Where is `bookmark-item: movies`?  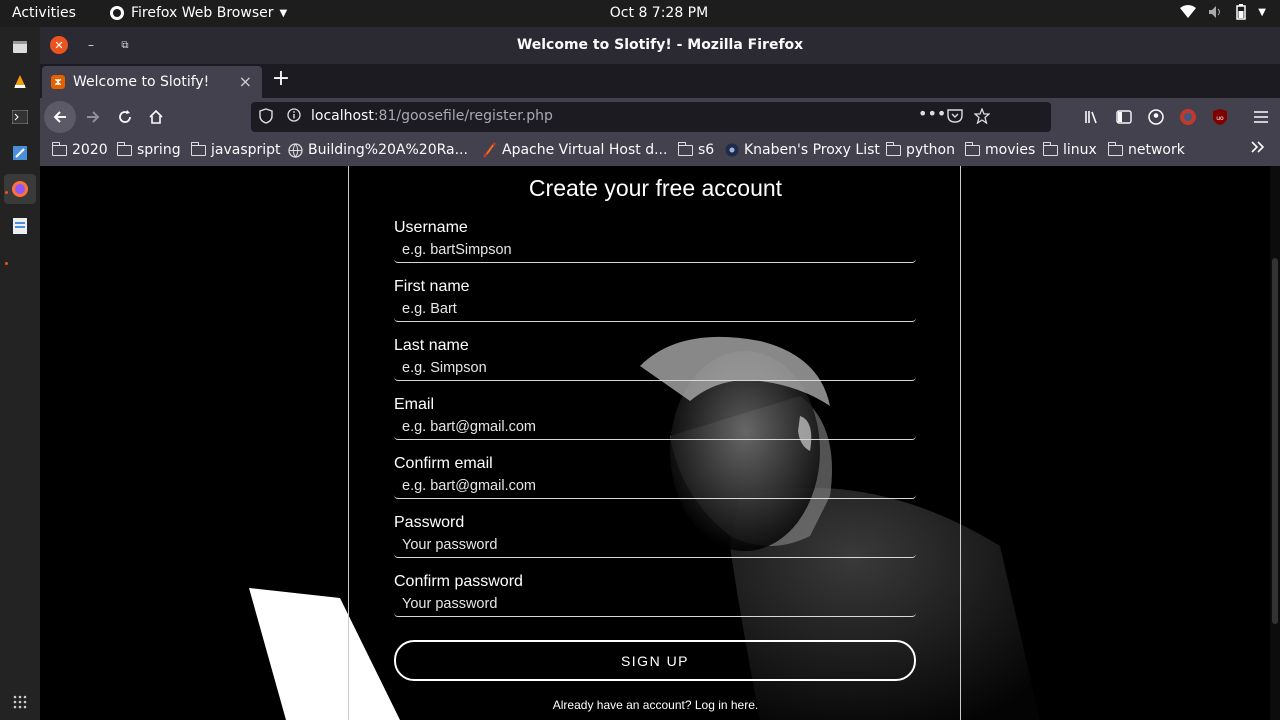
bookmark-item: movies is located at coordinates (999, 149).